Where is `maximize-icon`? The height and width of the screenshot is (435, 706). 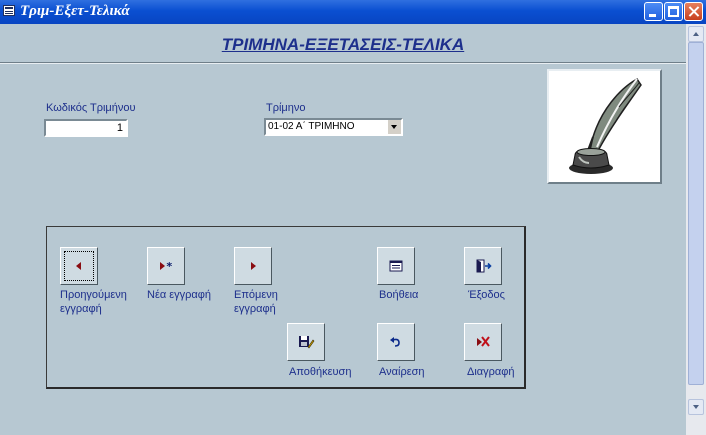
maximize-icon is located at coordinates (673, 11).